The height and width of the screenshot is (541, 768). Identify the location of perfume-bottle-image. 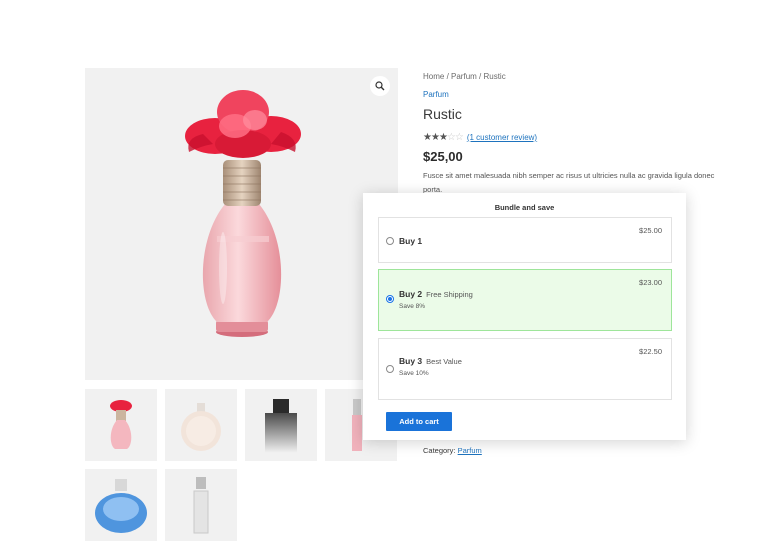
(243, 213).